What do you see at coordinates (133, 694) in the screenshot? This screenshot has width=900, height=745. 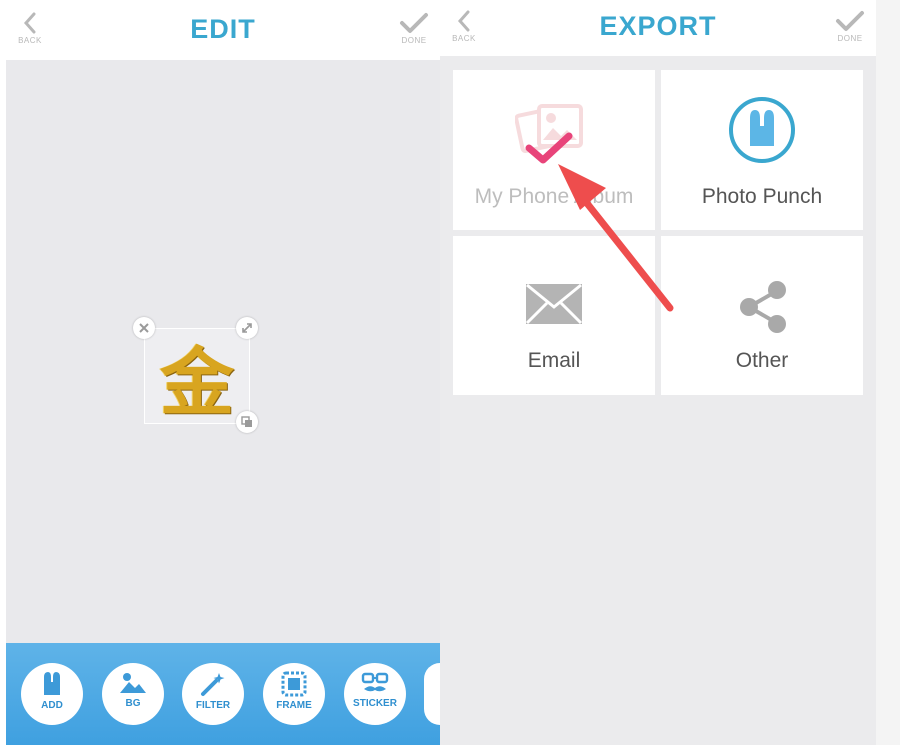 I see `bg-button: BG` at bounding box center [133, 694].